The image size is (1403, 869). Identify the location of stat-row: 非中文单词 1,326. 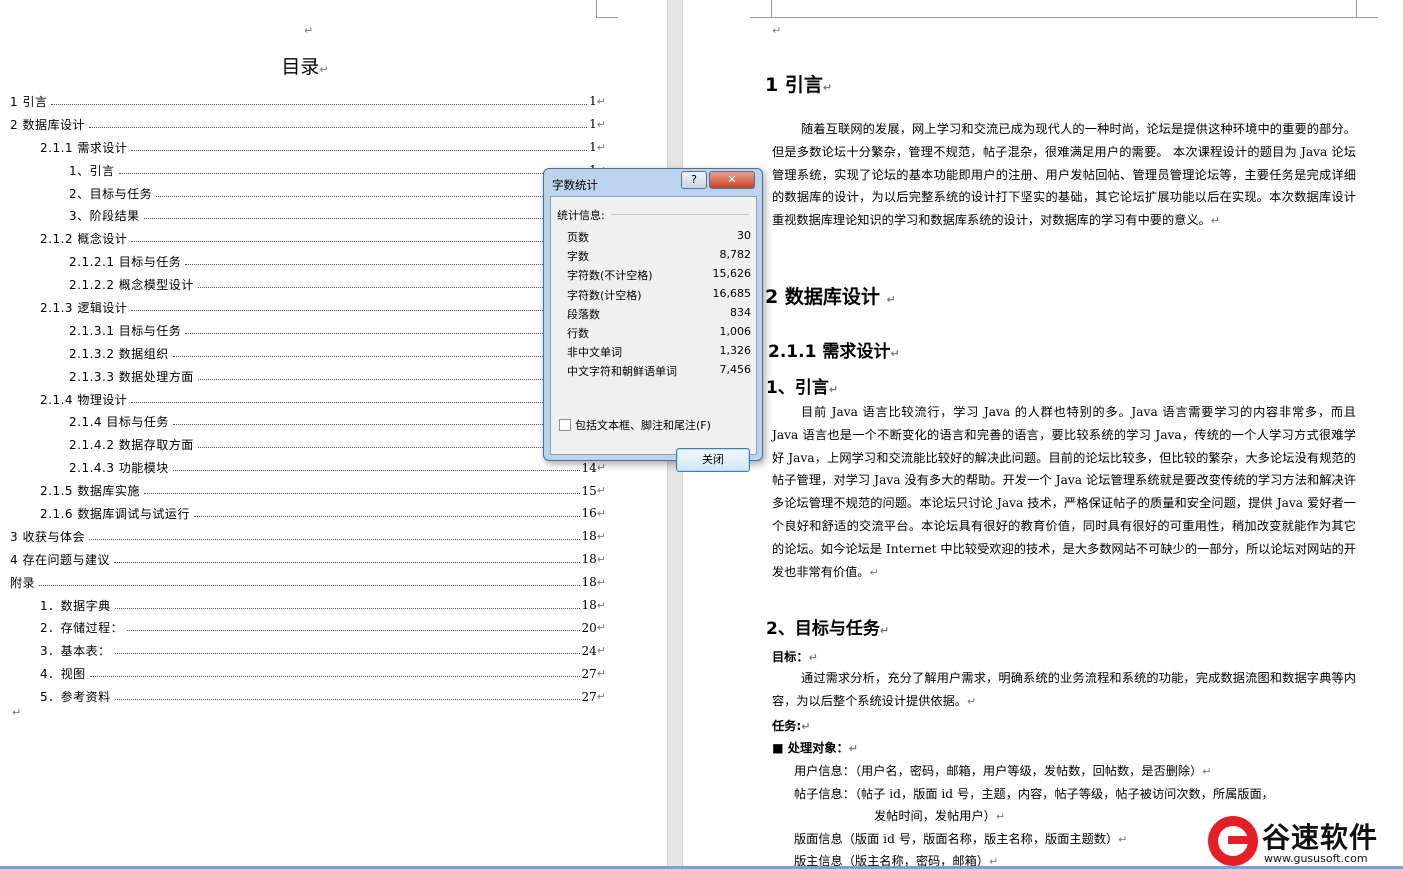
(659, 353).